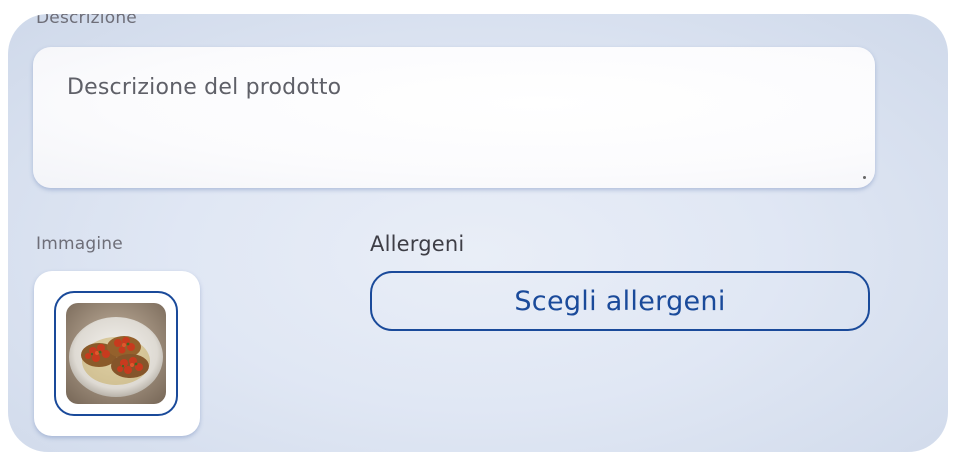 This screenshot has height=470, width=960. What do you see at coordinates (417, 244) in the screenshot?
I see `allergens-label: Allergeni` at bounding box center [417, 244].